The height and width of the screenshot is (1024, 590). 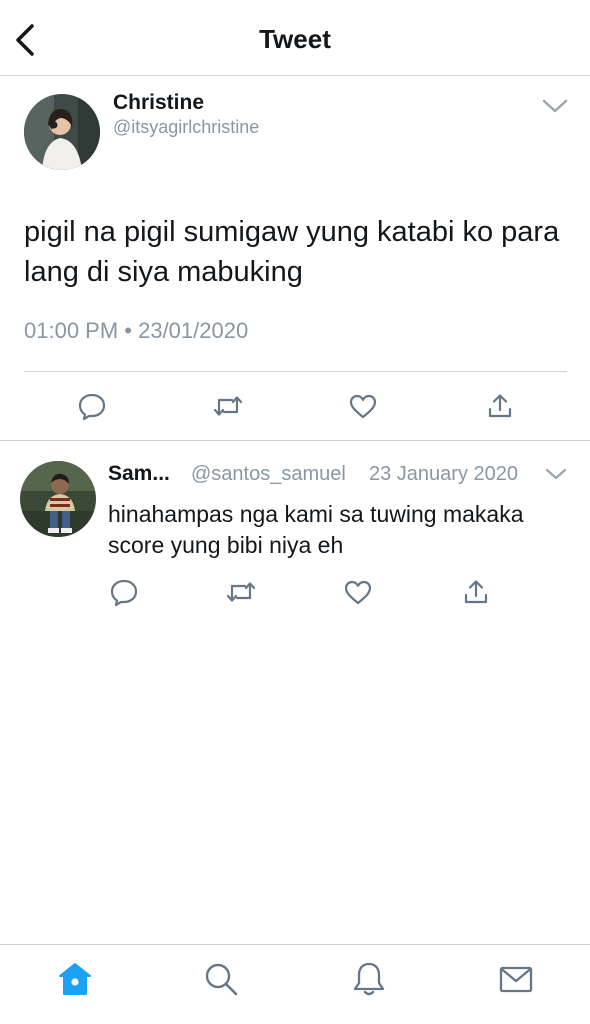 What do you see at coordinates (444, 474) in the screenshot?
I see `reply-date: 23 January 2020` at bounding box center [444, 474].